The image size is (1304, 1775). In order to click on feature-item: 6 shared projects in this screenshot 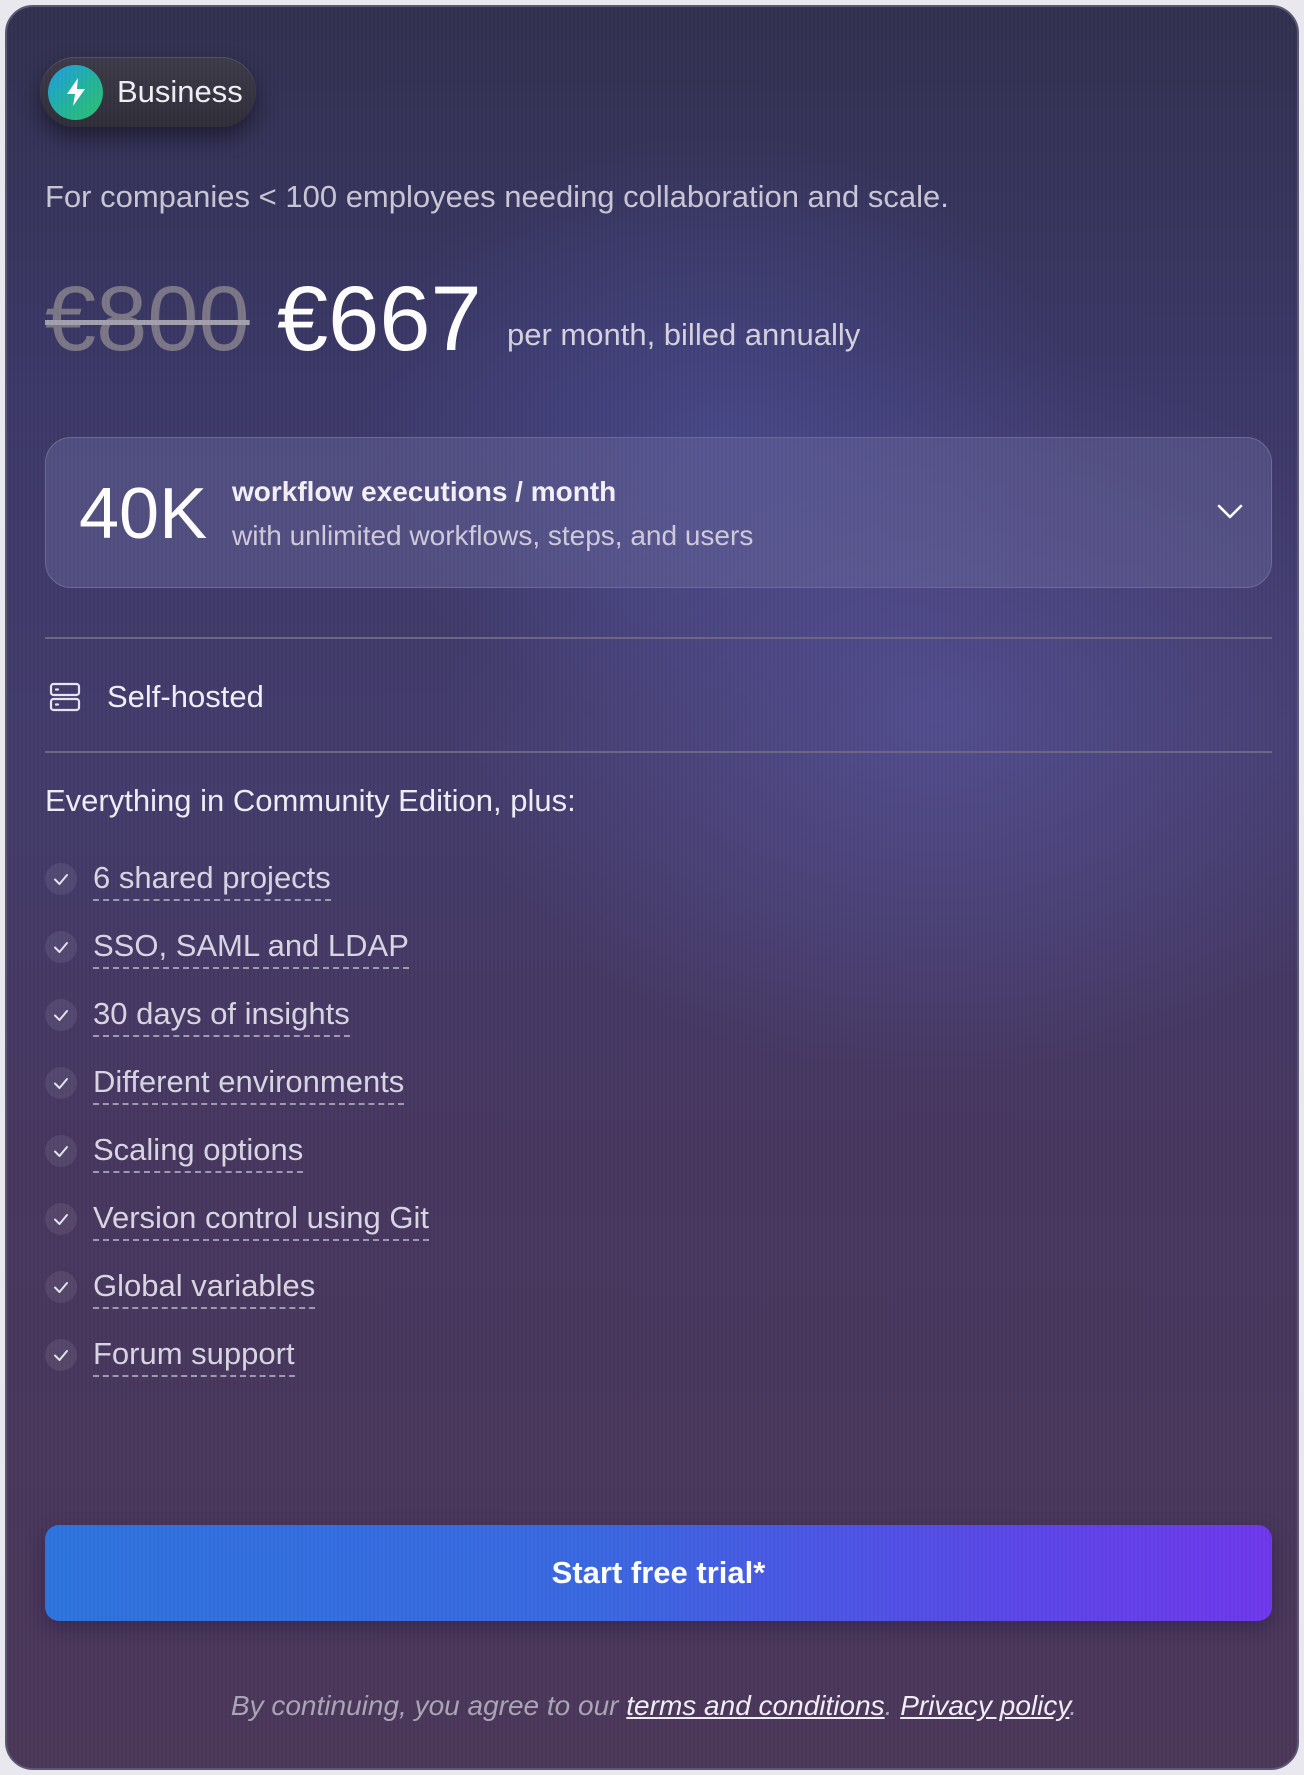, I will do `click(237, 893)`.